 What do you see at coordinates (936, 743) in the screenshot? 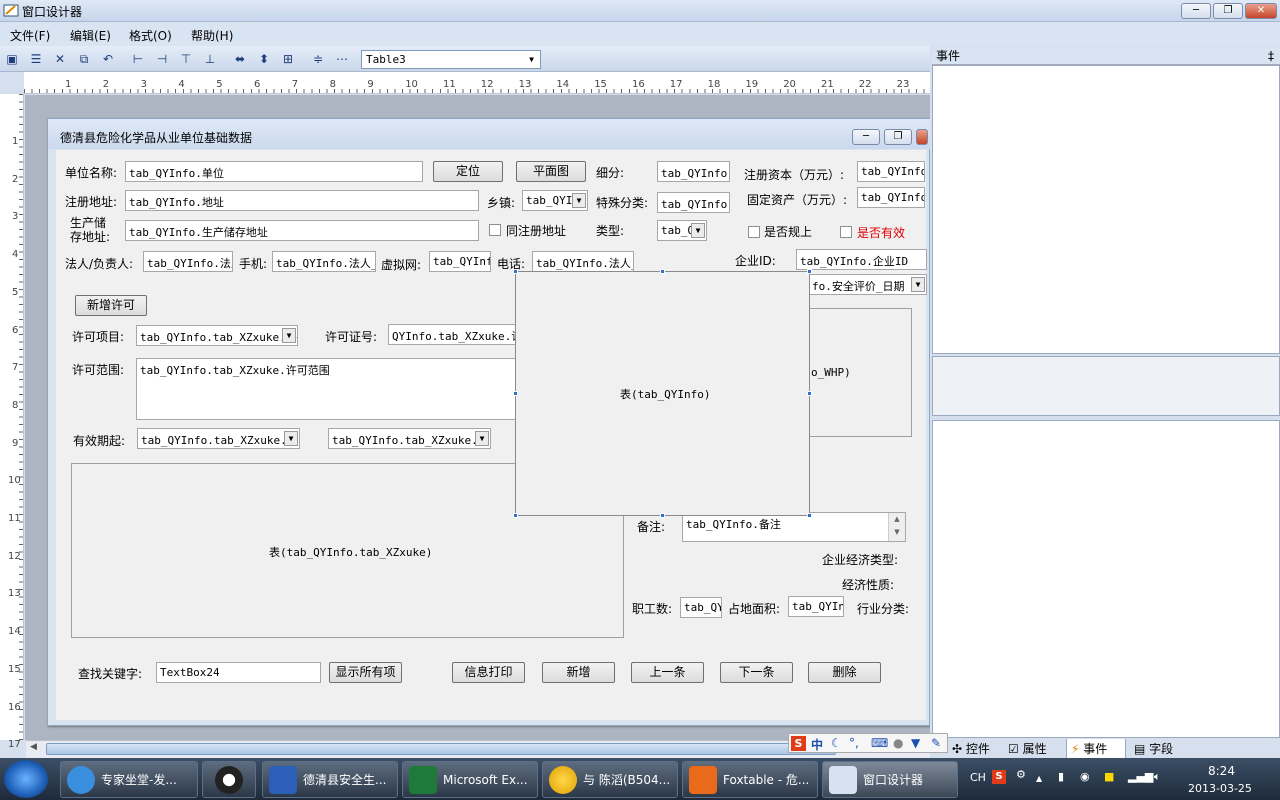
I see `wrench-icon: ✎` at bounding box center [936, 743].